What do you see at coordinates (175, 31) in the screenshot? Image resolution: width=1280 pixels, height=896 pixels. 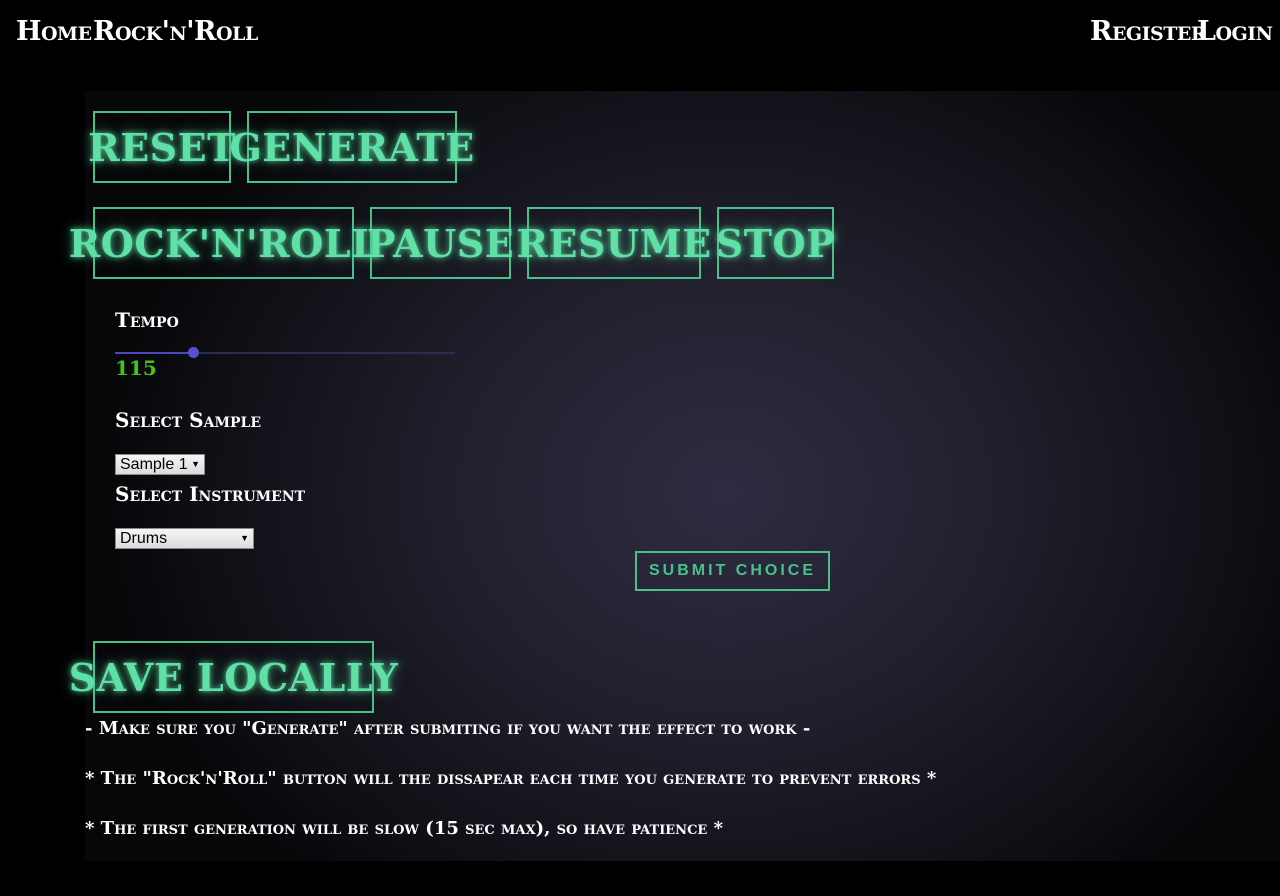 I see `nav-rocknroll-link: Rock'n'Roll` at bounding box center [175, 31].